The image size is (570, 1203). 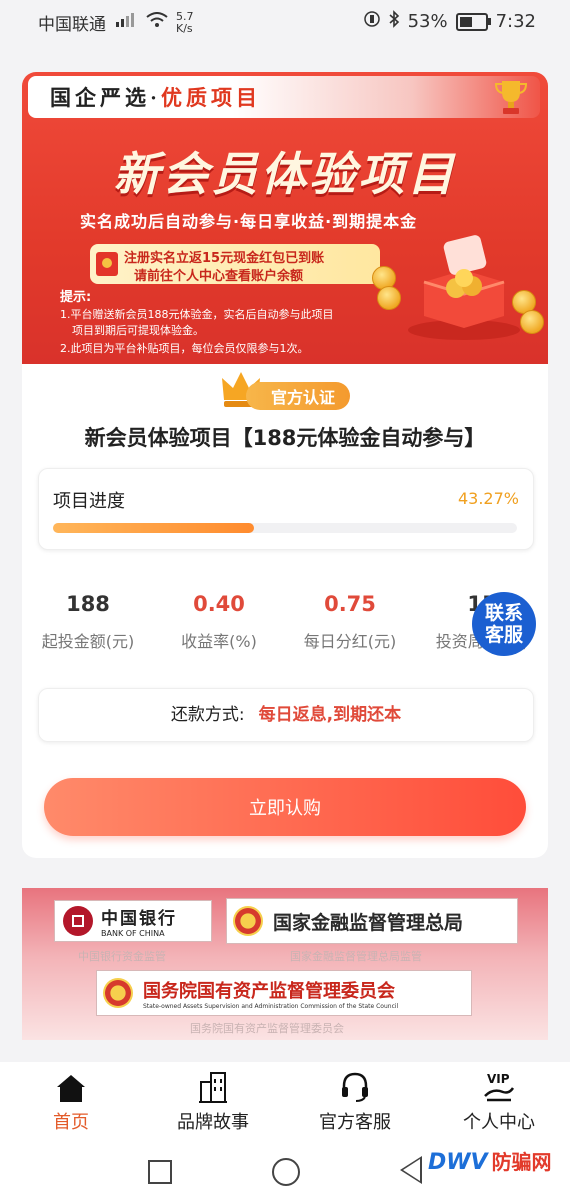 I want to click on boc-caption: 中国银行资金监管, so click(x=122, y=956).